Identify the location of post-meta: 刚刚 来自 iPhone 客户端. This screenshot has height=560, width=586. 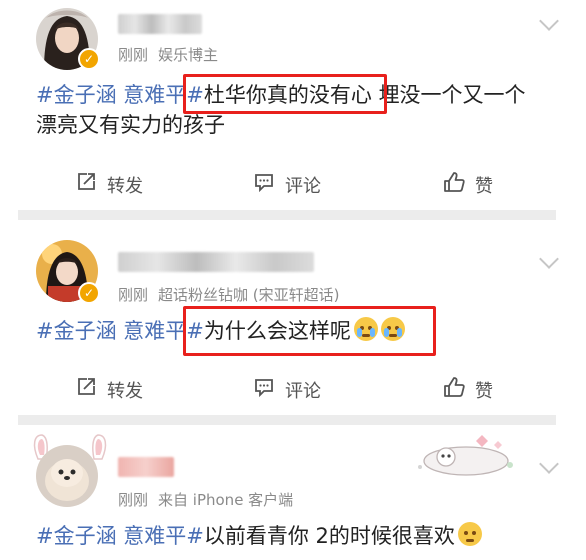
(210, 499).